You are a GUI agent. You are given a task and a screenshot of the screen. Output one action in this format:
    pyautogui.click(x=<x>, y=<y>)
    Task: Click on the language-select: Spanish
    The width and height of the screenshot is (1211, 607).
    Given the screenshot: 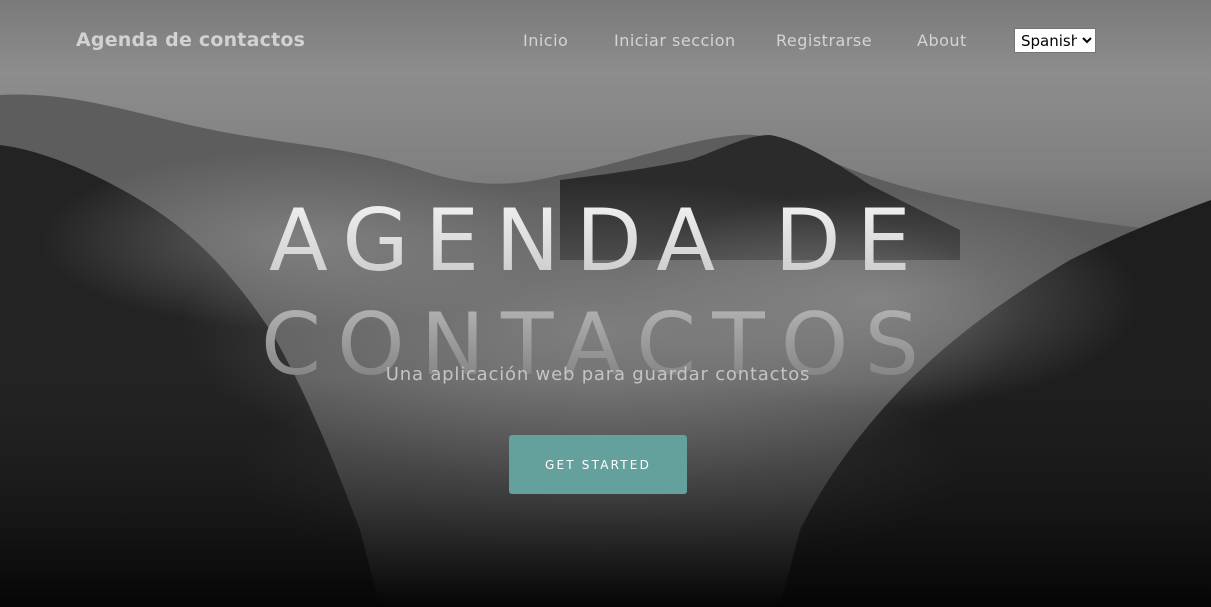 What is the action you would take?
    pyautogui.click(x=1055, y=40)
    